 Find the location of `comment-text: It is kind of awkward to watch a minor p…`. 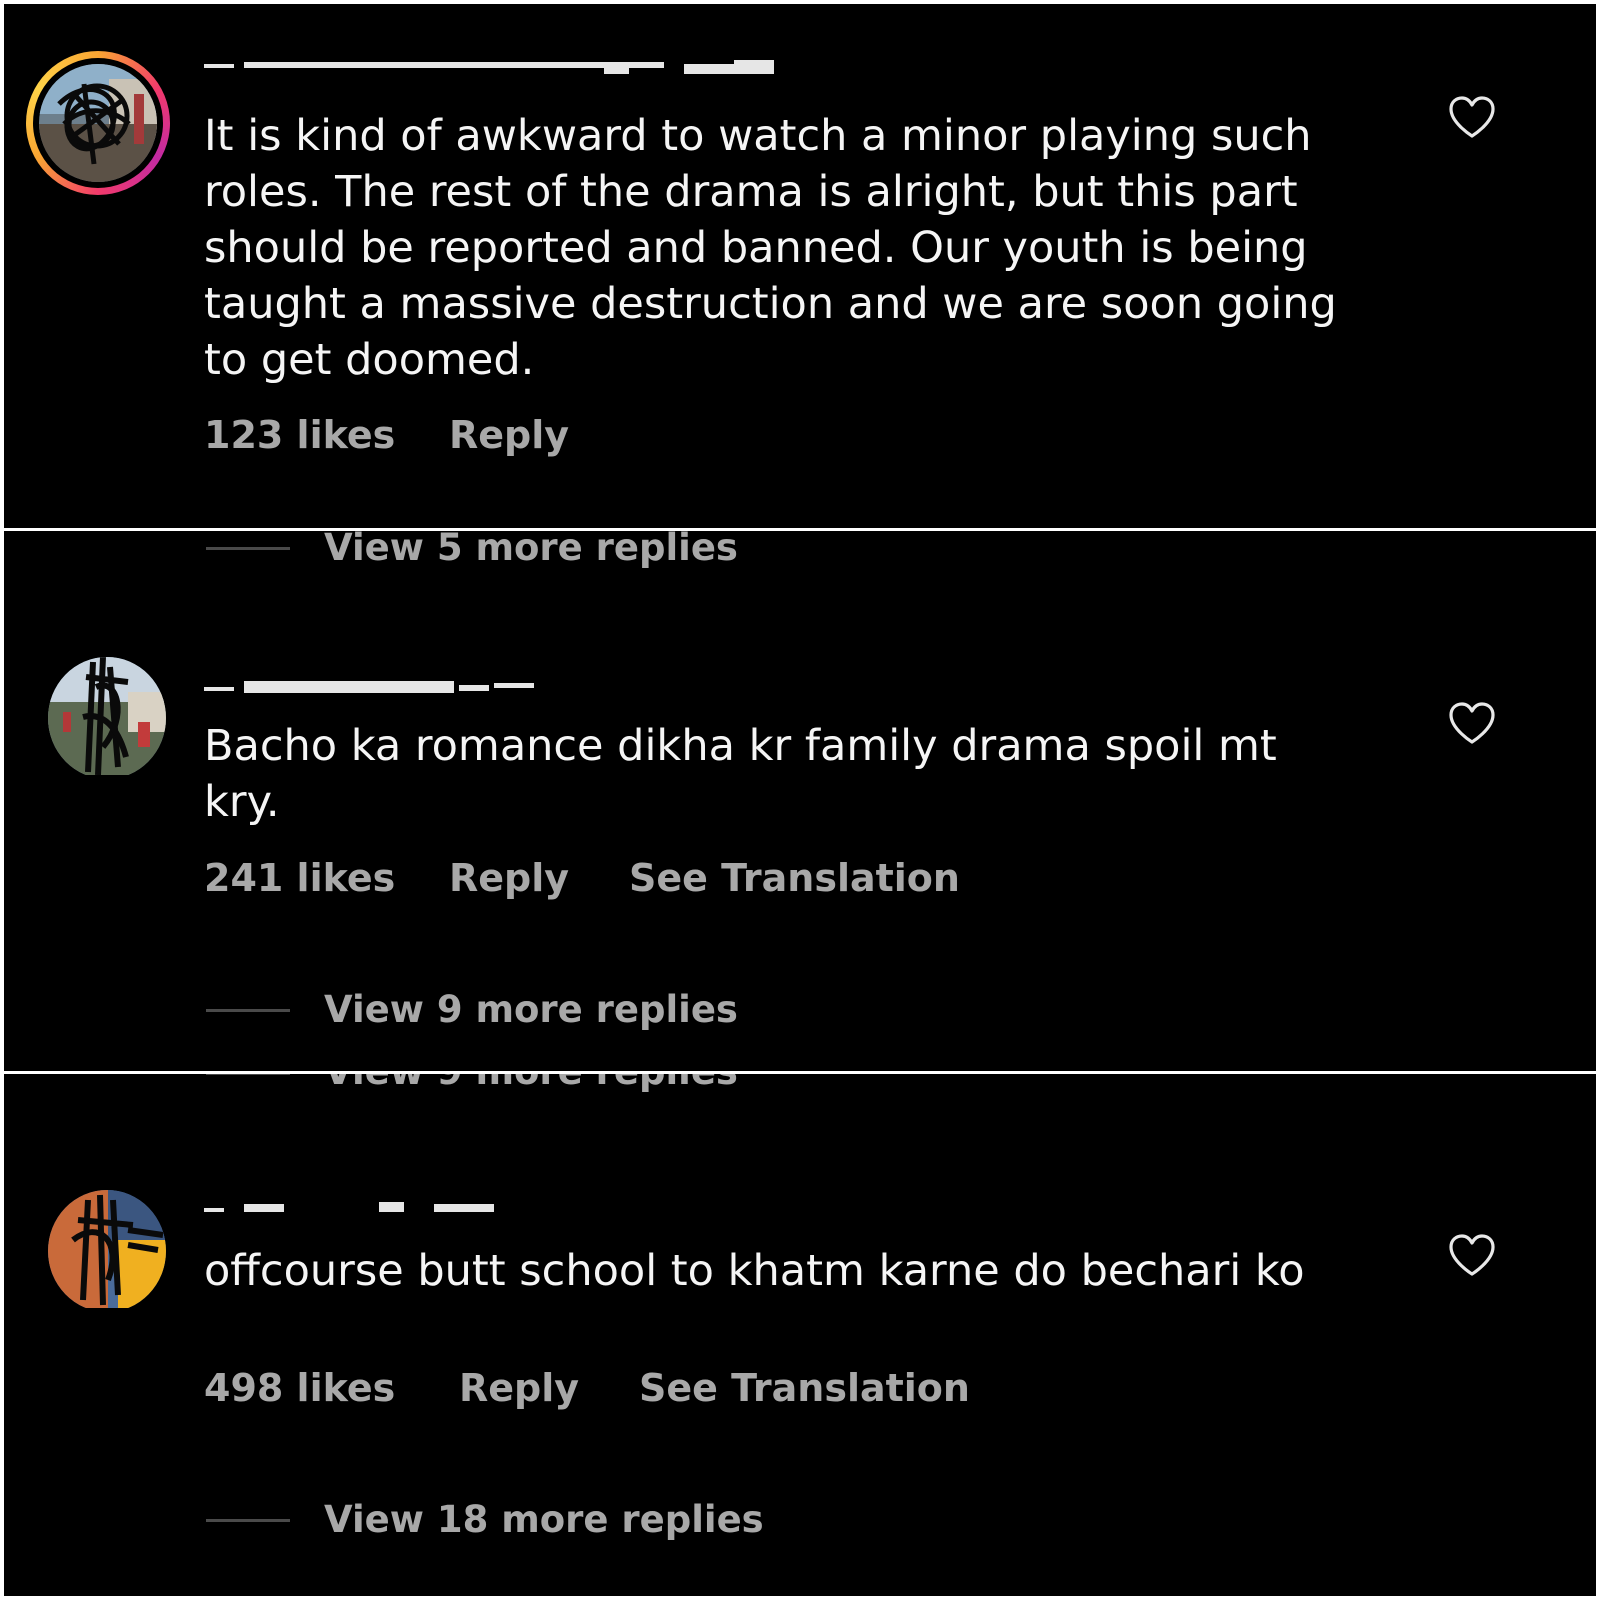

comment-text: It is kind of awkward to watch a minor p… is located at coordinates (770, 248).